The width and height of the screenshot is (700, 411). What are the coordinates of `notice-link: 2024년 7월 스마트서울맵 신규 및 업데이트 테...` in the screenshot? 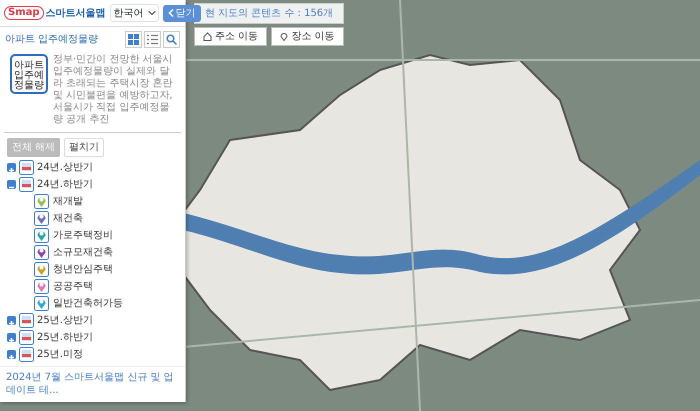 It's located at (92, 384).